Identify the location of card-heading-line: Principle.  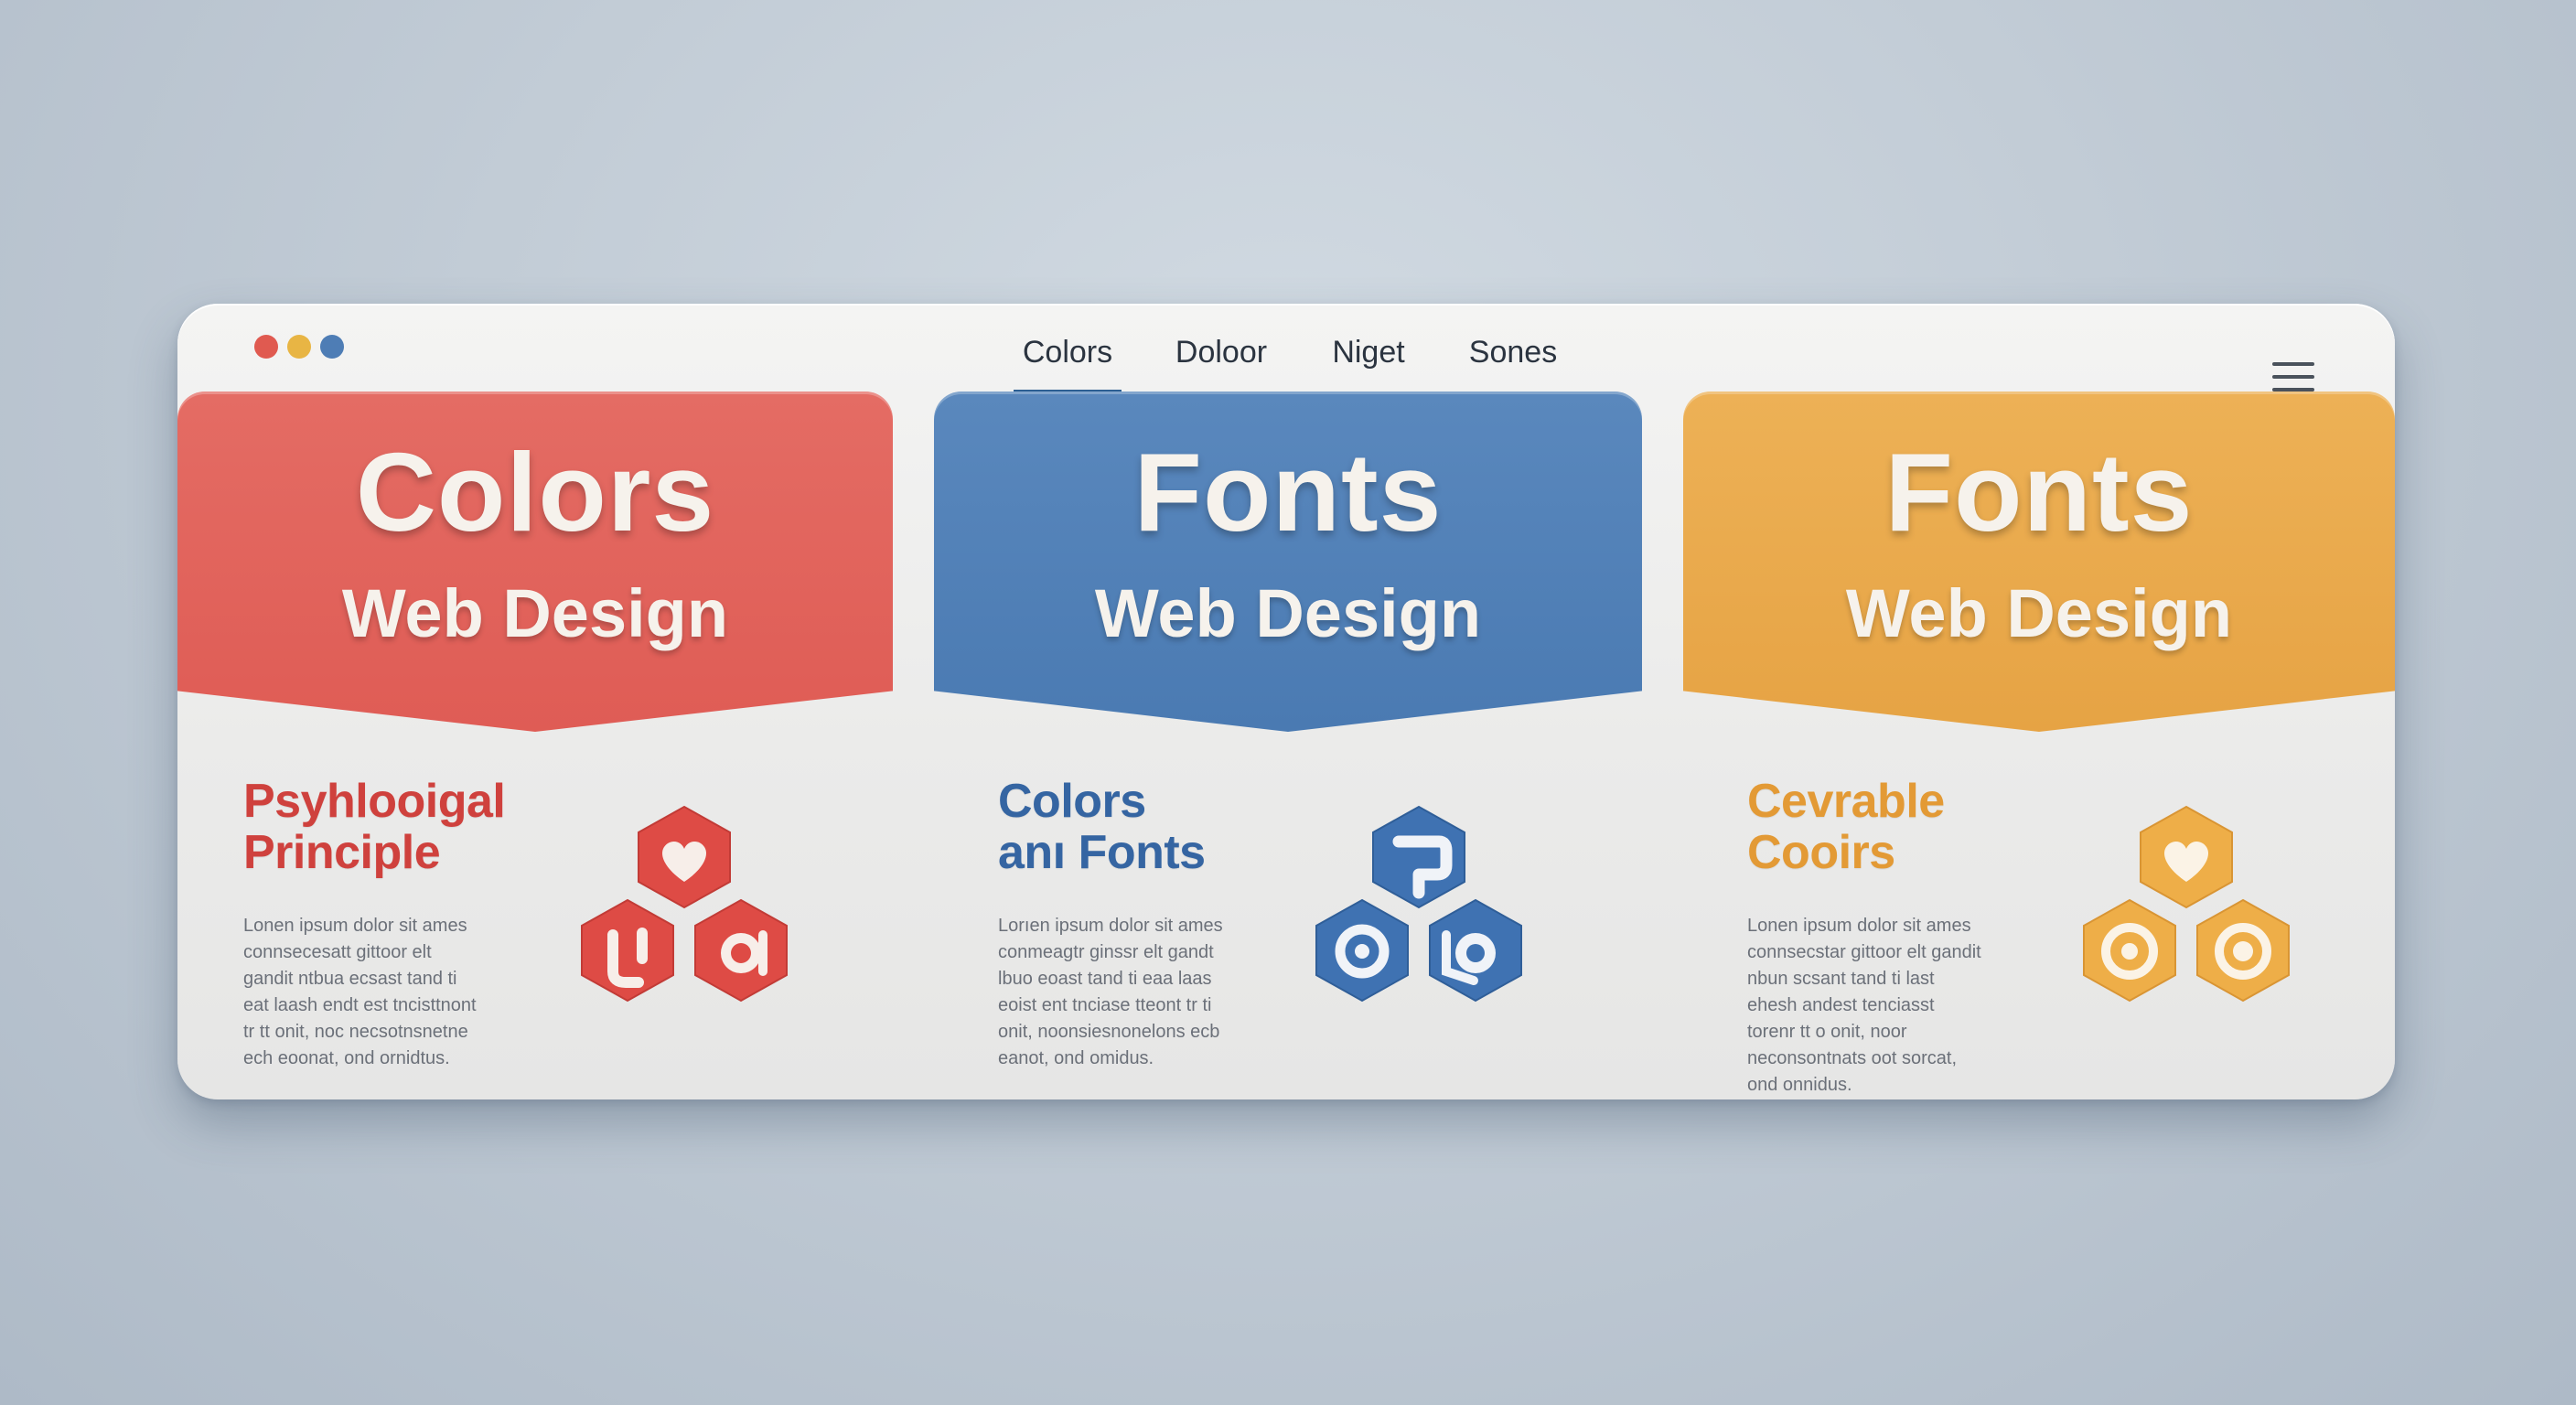
(342, 852).